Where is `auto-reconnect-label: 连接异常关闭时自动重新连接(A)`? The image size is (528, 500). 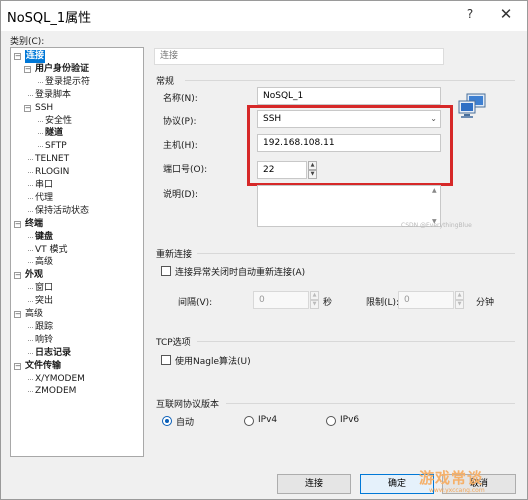 auto-reconnect-label: 连接异常关闭时自动重新连接(A) is located at coordinates (240, 273).